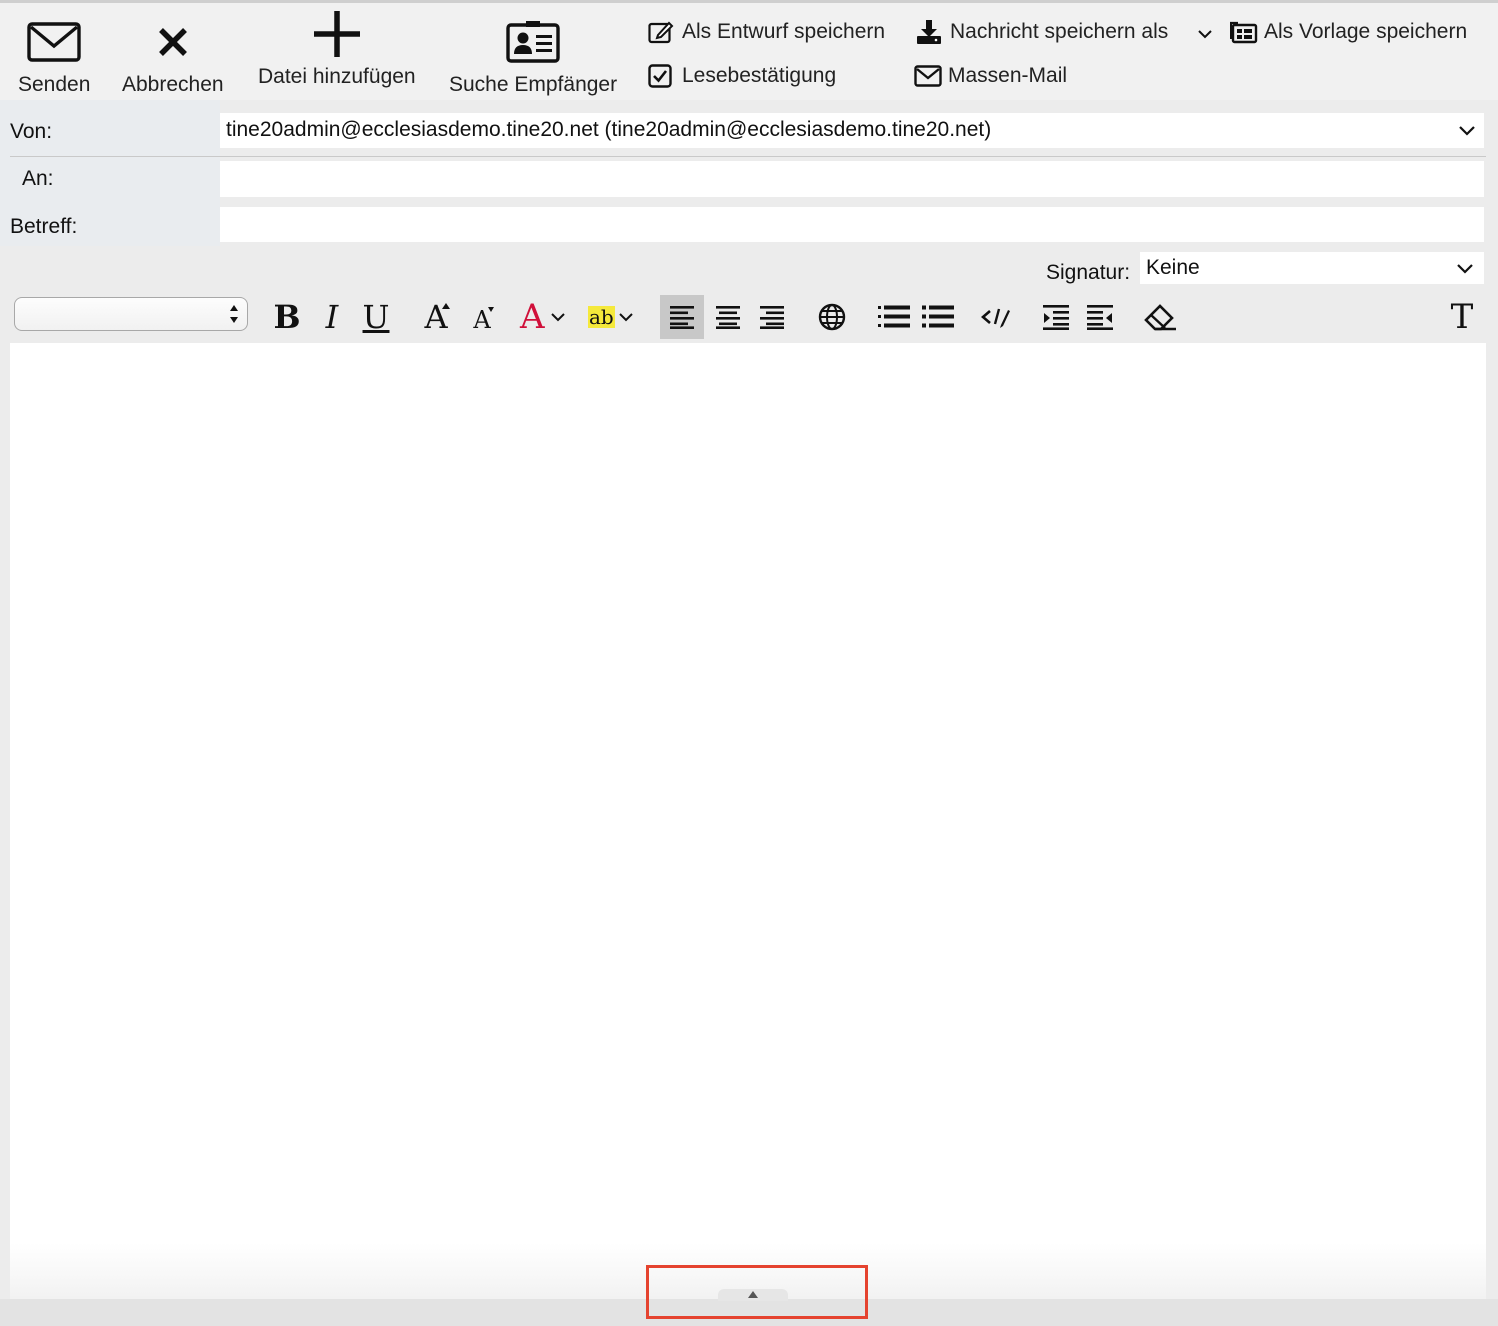  Describe the element at coordinates (1244, 32) in the screenshot. I see `template-icon` at that location.